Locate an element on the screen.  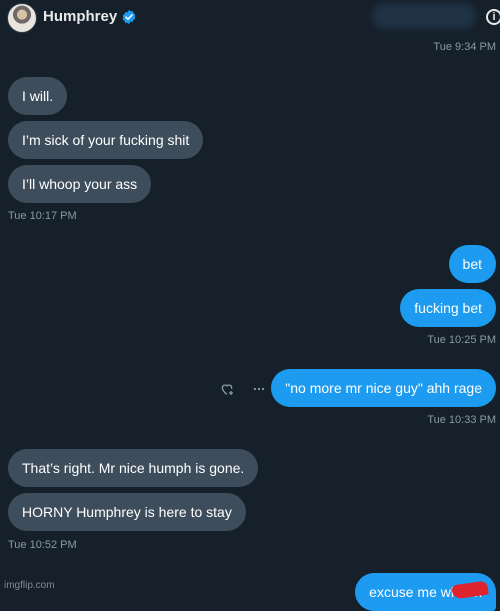
outgoing-message: fucking bet is located at coordinates (448, 308).